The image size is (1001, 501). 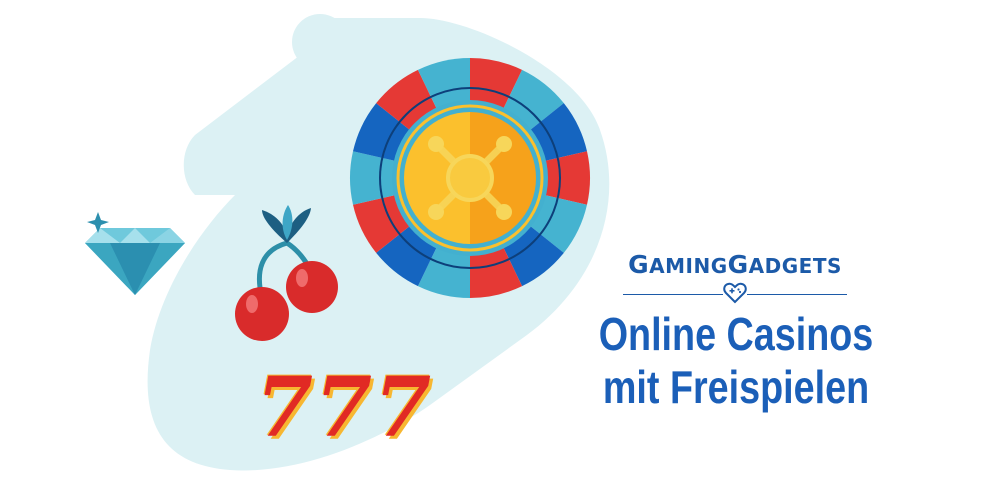 What do you see at coordinates (735, 293) in the screenshot?
I see `gamepad-heart-icon` at bounding box center [735, 293].